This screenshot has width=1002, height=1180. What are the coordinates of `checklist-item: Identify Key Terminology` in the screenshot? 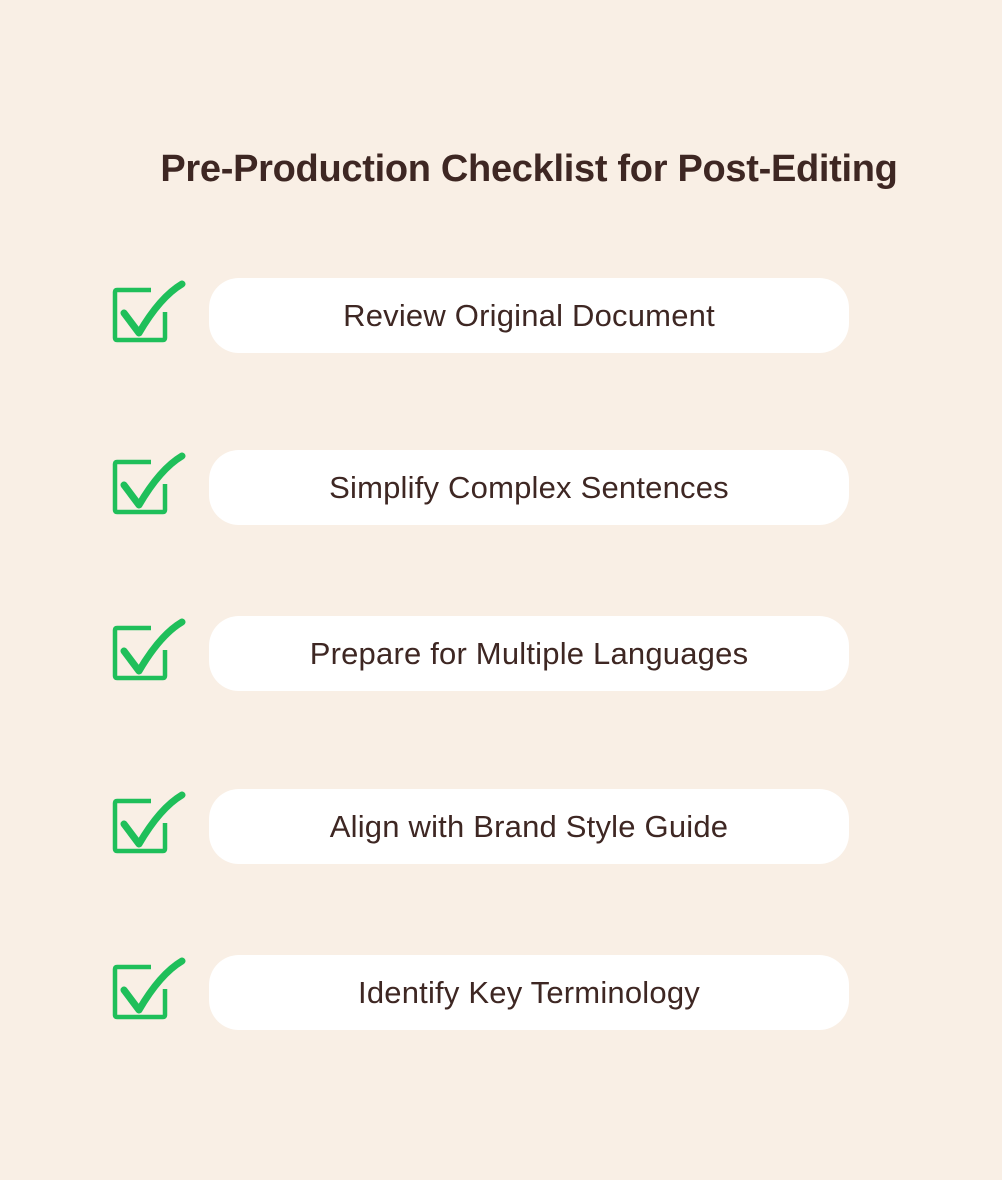 It's located at (501, 992).